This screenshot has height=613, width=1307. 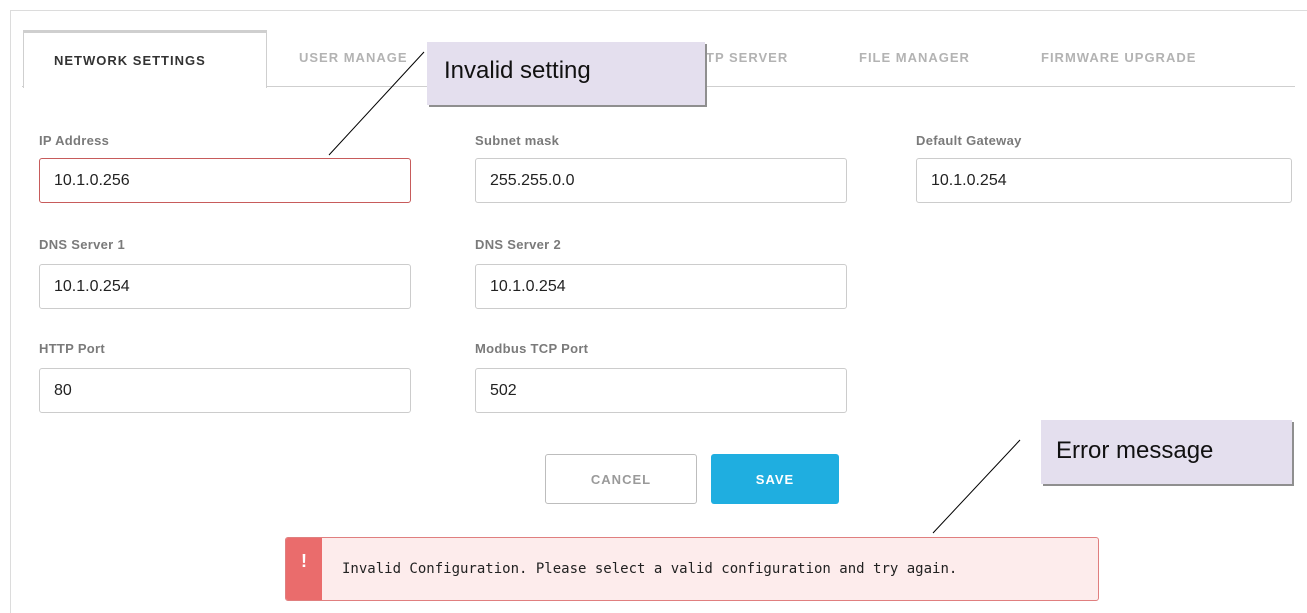 What do you see at coordinates (775, 479) in the screenshot?
I see `save-button: SAVE` at bounding box center [775, 479].